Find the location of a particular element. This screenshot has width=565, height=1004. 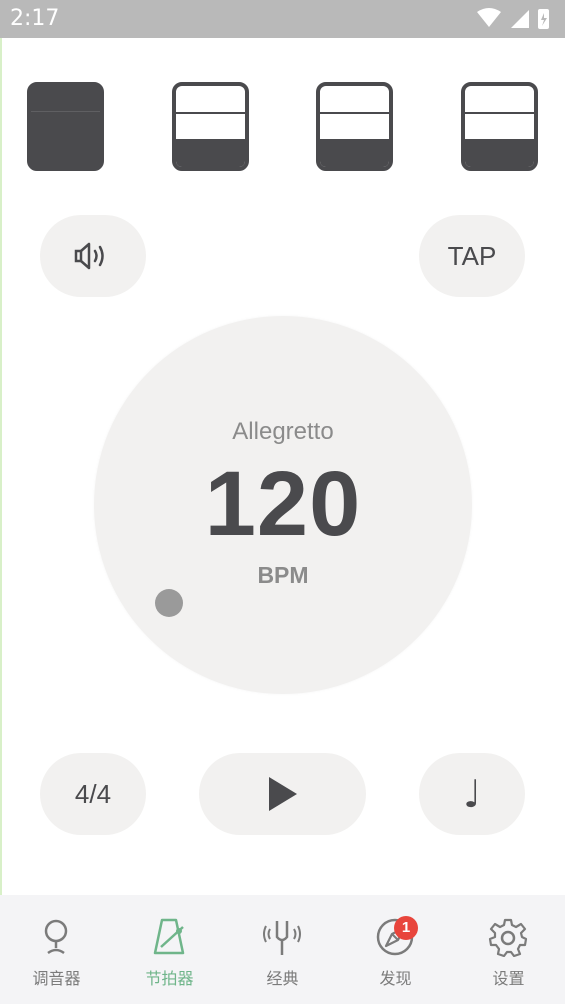

subdivision-button: ♩ is located at coordinates (472, 794).